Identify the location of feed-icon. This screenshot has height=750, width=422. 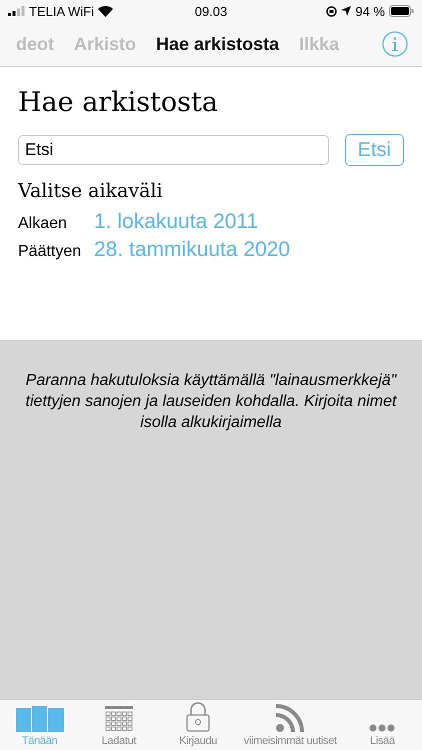
(290, 718).